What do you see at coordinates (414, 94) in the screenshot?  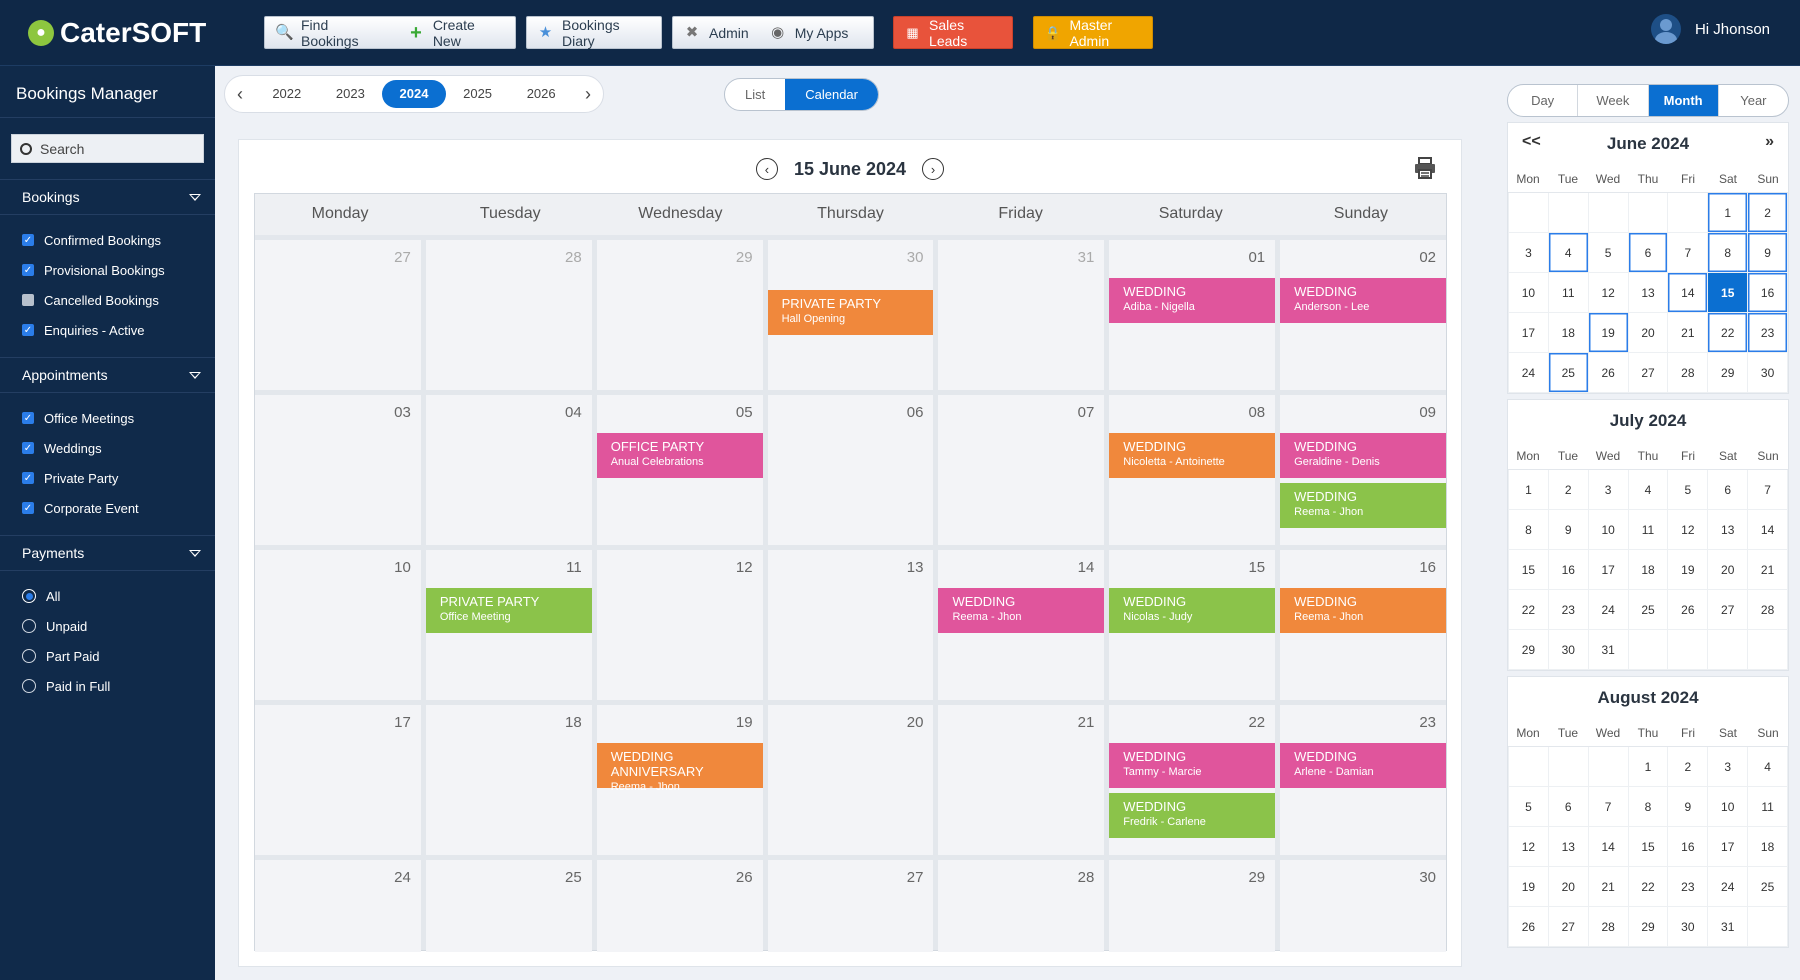 I see `year-2024: 2024` at bounding box center [414, 94].